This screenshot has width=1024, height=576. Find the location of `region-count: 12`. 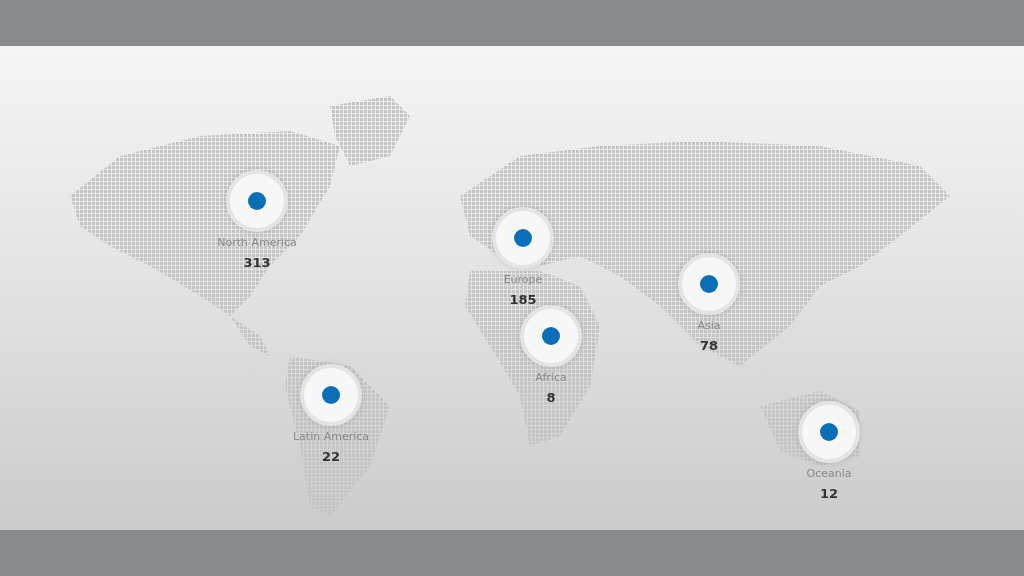

region-count: 12 is located at coordinates (829, 493).